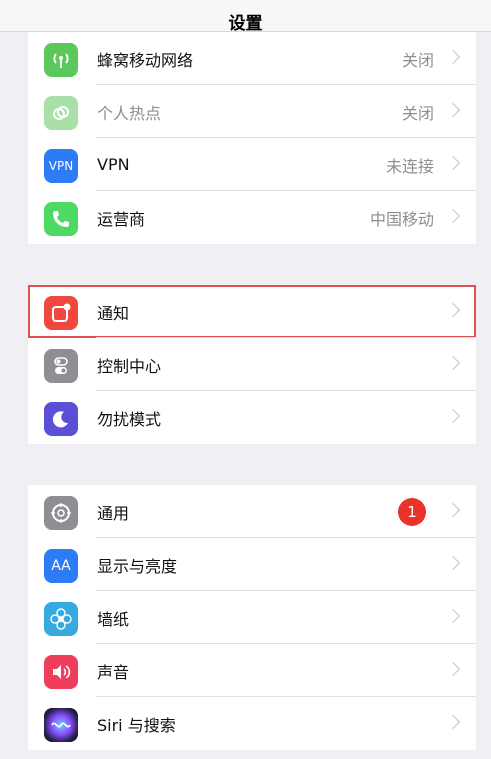 Image resolution: width=491 pixels, height=759 pixels. Describe the element at coordinates (61, 513) in the screenshot. I see `gear-icon` at that location.